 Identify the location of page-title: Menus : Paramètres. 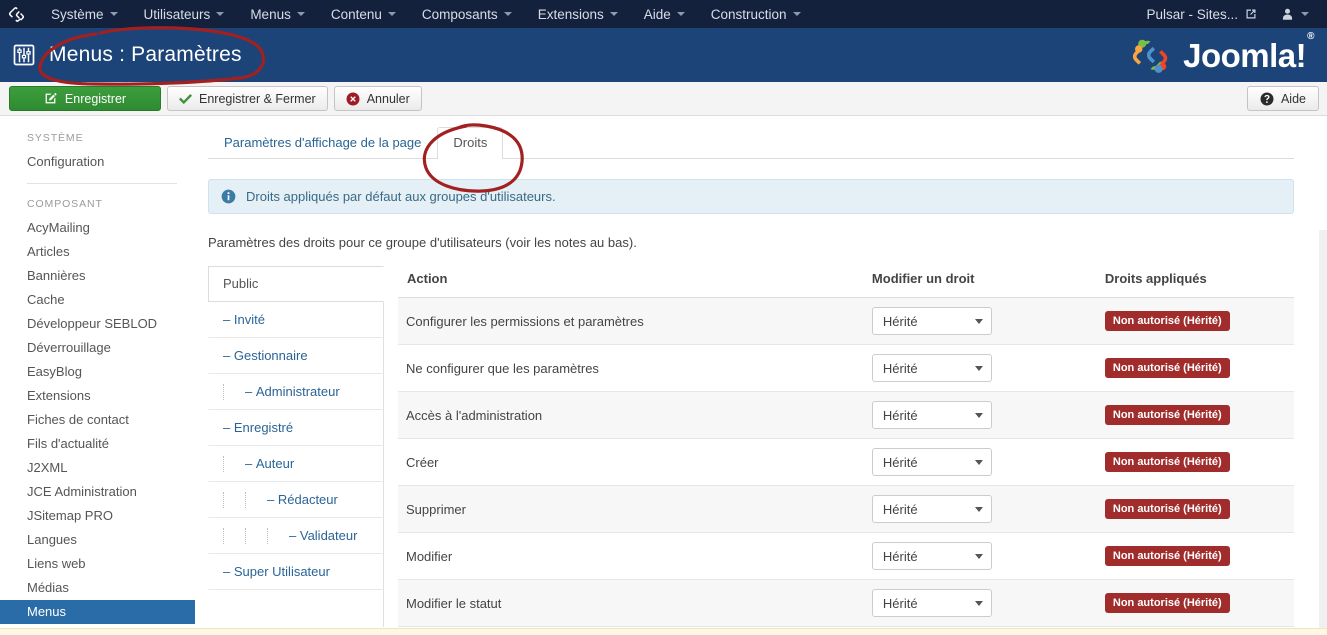
(145, 54).